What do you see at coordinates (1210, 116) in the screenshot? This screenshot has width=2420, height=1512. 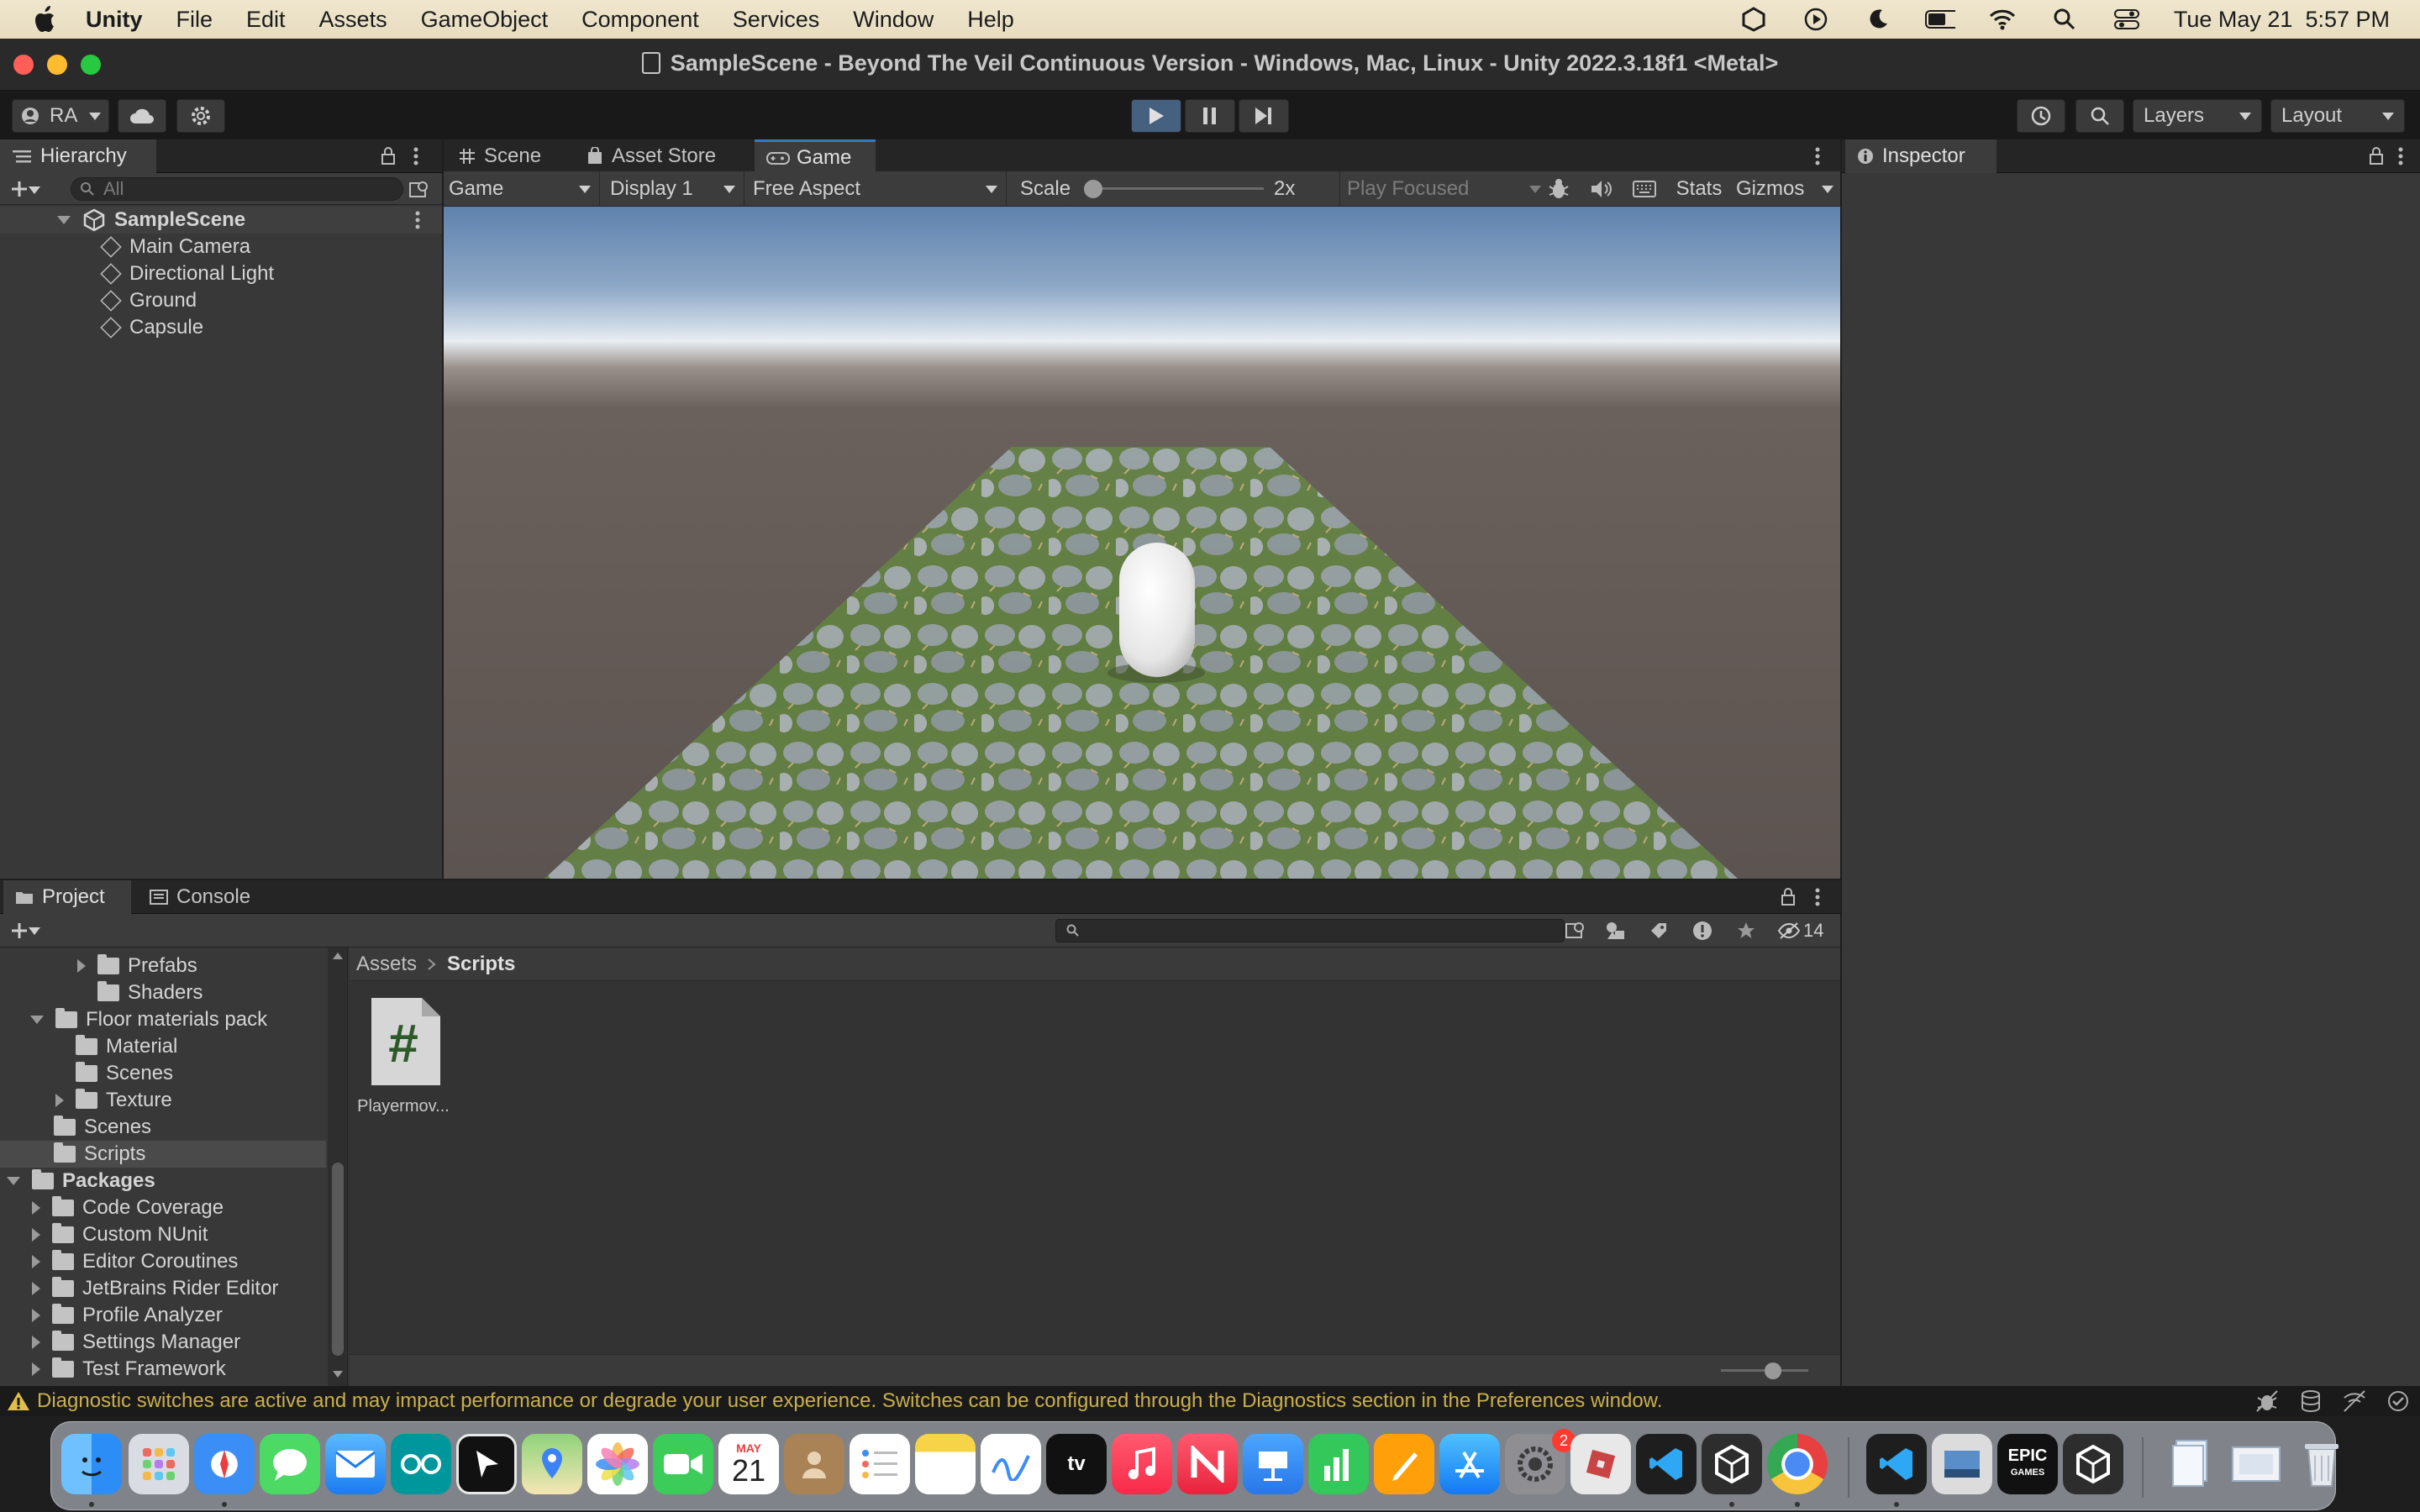 I see `pause-button` at bounding box center [1210, 116].